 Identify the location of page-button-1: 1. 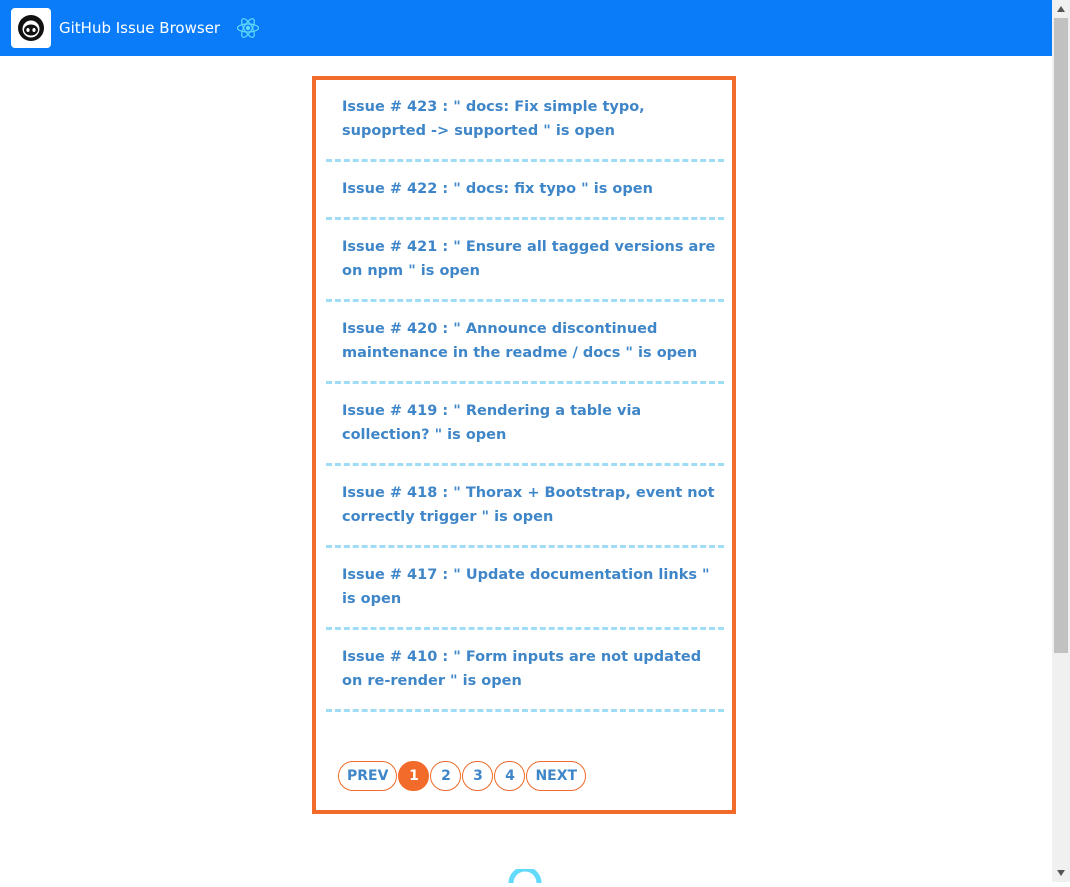
(414, 776).